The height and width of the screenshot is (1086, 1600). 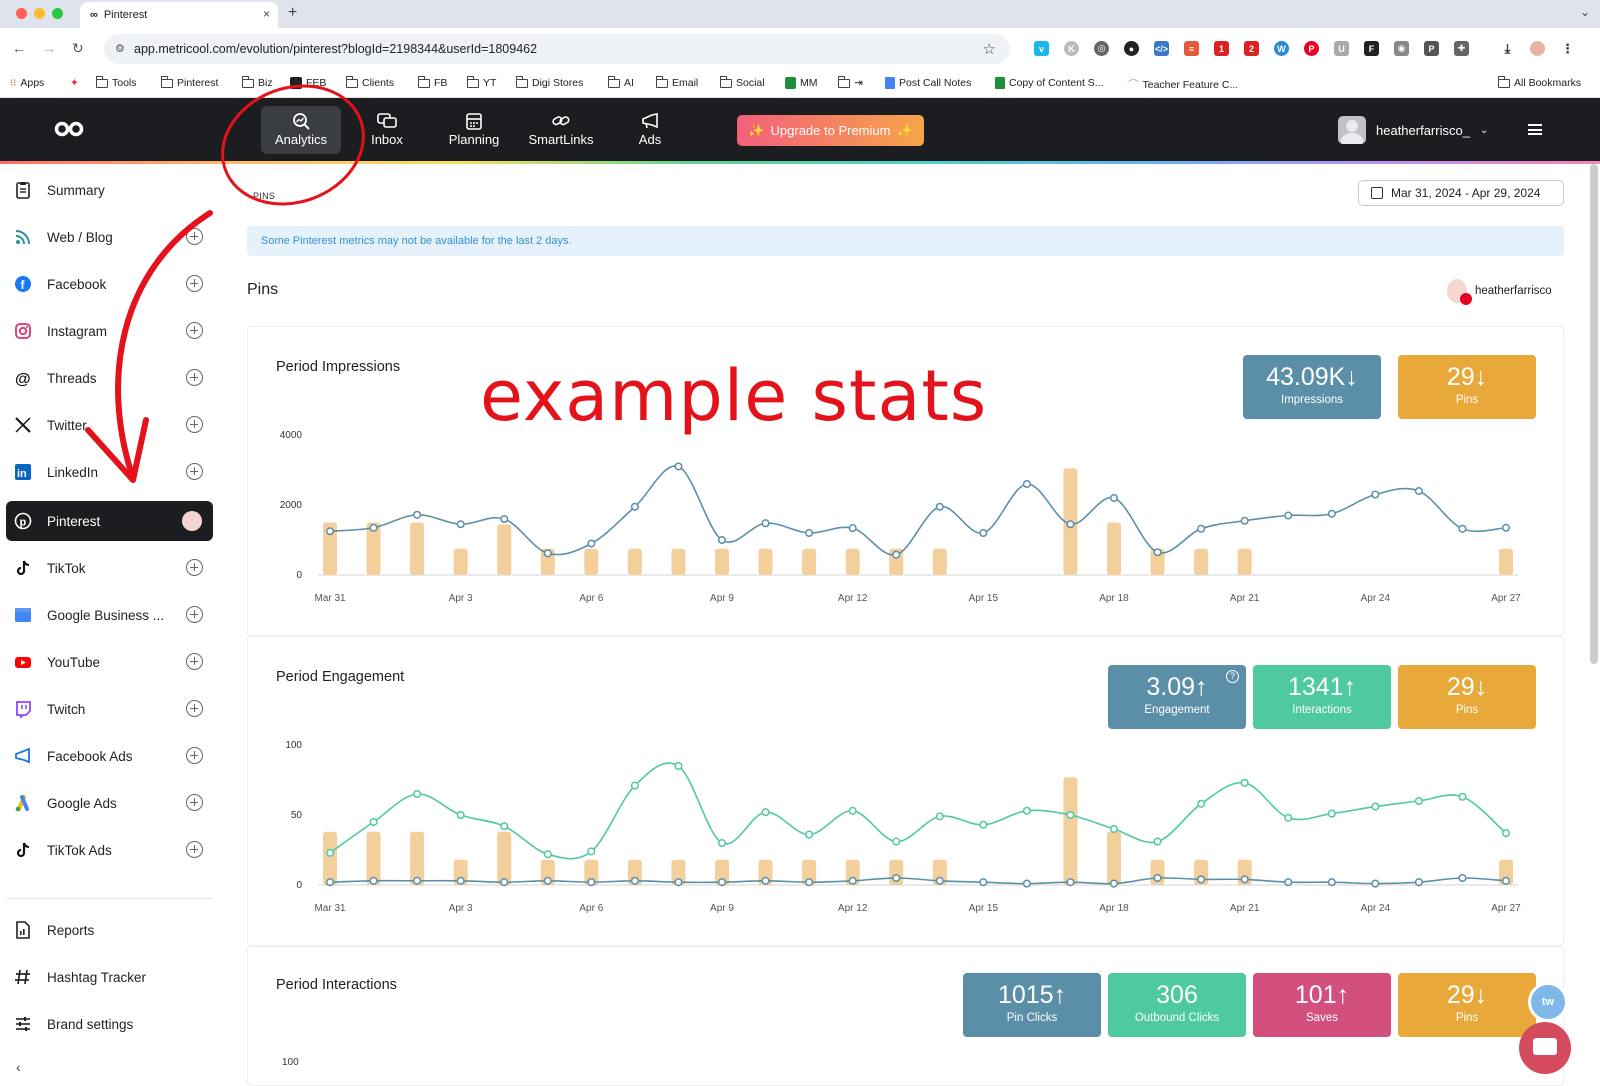 I want to click on add-twitch-icon, so click(x=194, y=708).